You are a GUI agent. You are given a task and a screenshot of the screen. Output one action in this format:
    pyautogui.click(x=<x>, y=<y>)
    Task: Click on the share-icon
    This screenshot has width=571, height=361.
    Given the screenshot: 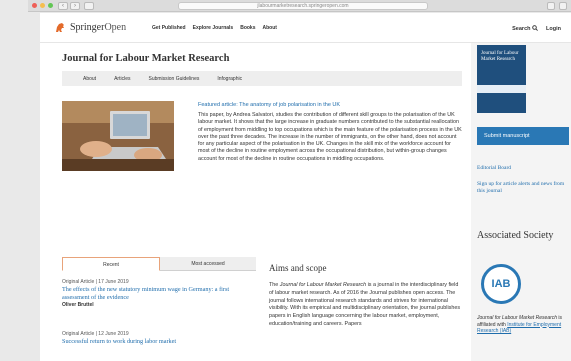 What is the action you would take?
    pyautogui.click(x=551, y=6)
    